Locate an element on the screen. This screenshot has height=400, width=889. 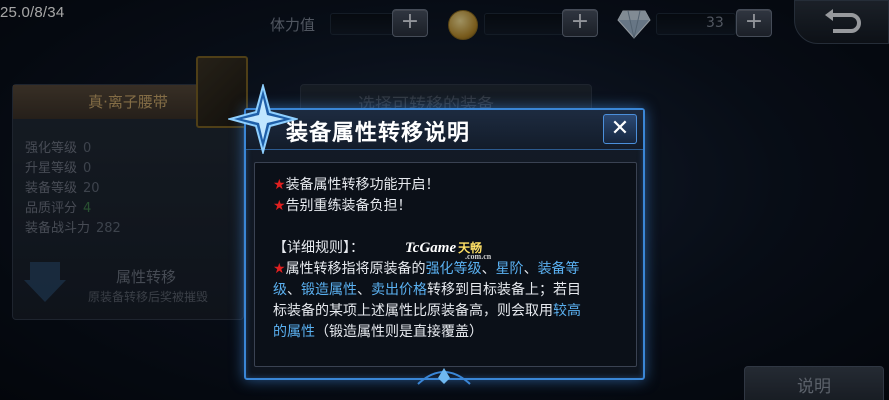
dialog-emblem-icon is located at coordinates (444, 376).